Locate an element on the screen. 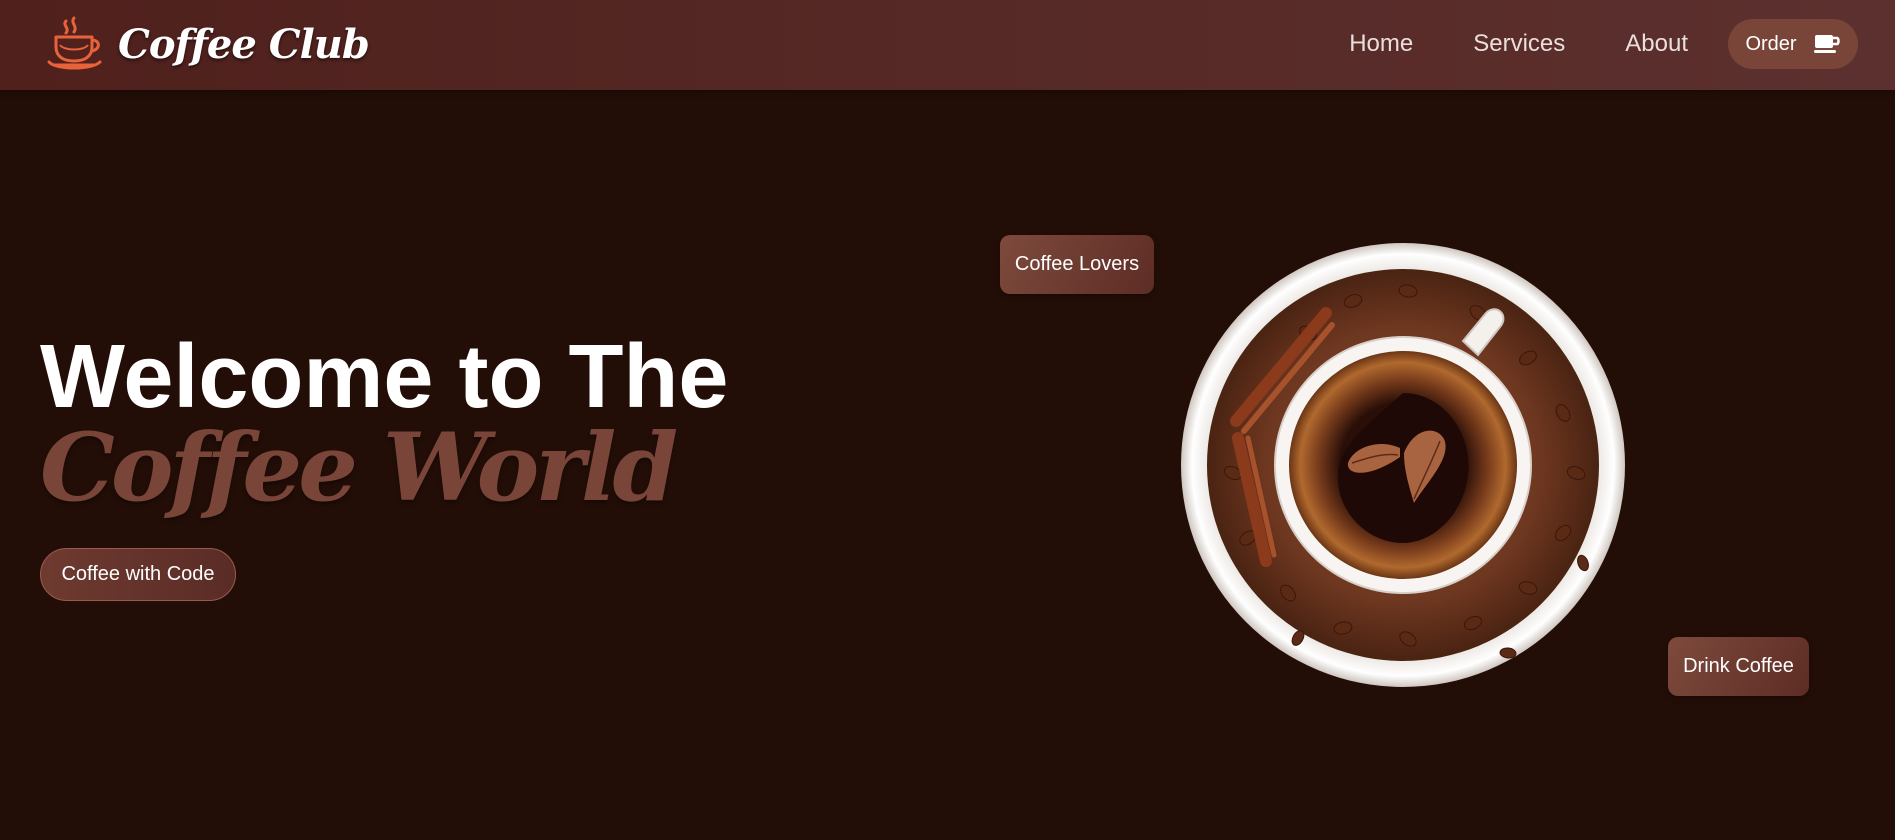  navbar: Coffee Club Home Services About Order is located at coordinates (947, 45).